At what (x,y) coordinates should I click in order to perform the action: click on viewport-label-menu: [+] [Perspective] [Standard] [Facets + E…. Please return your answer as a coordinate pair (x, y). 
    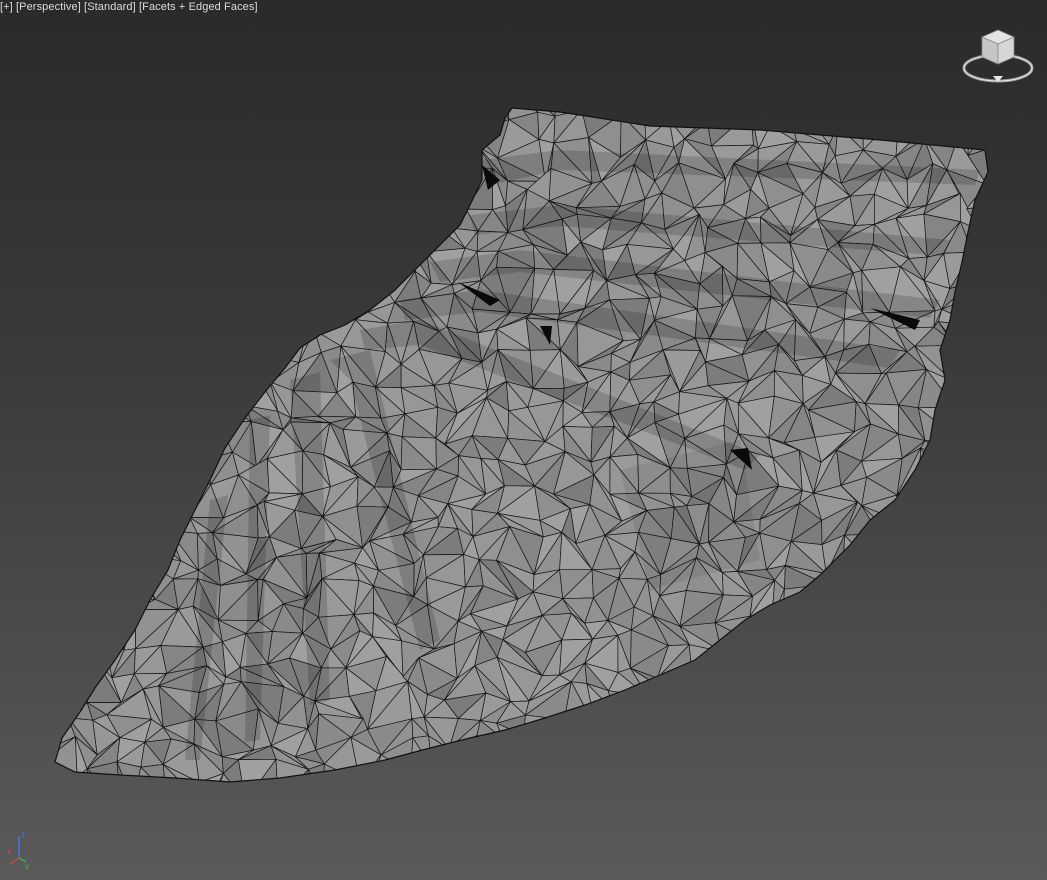
    Looking at the image, I should click on (129, 7).